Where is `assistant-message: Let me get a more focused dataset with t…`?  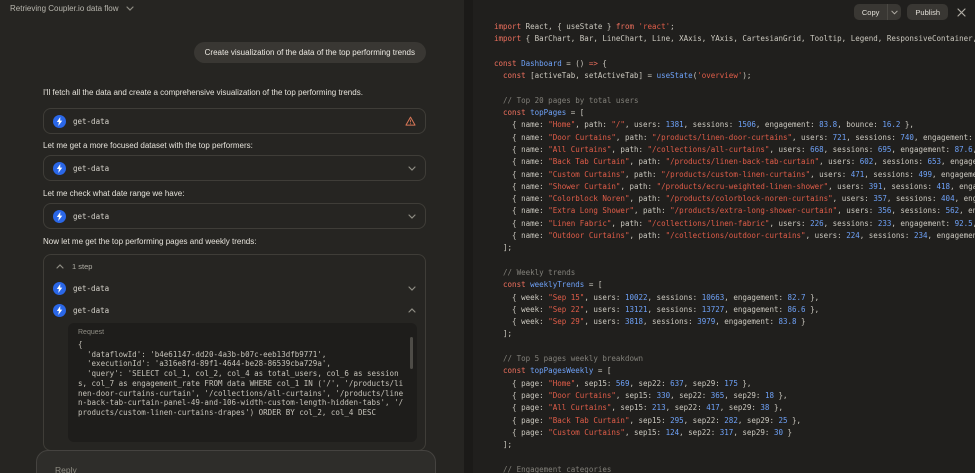 assistant-message: Let me get a more focused dataset with t… is located at coordinates (148, 145).